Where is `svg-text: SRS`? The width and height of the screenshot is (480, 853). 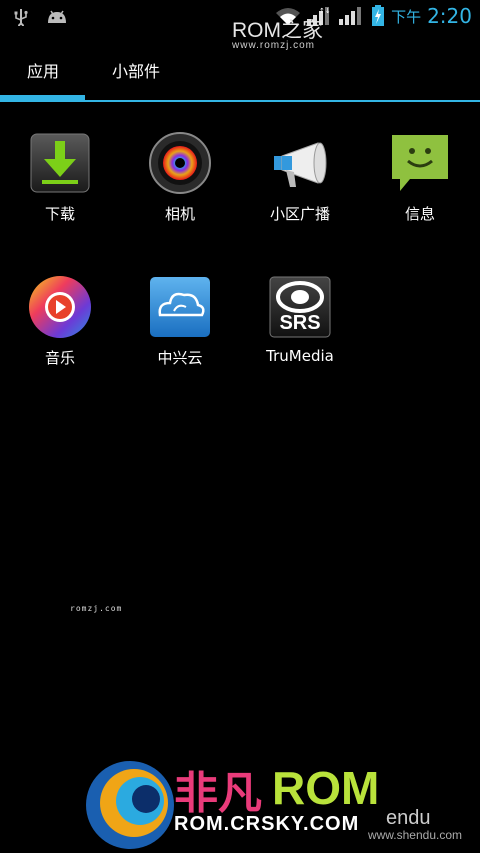 svg-text: SRS is located at coordinates (299, 323).